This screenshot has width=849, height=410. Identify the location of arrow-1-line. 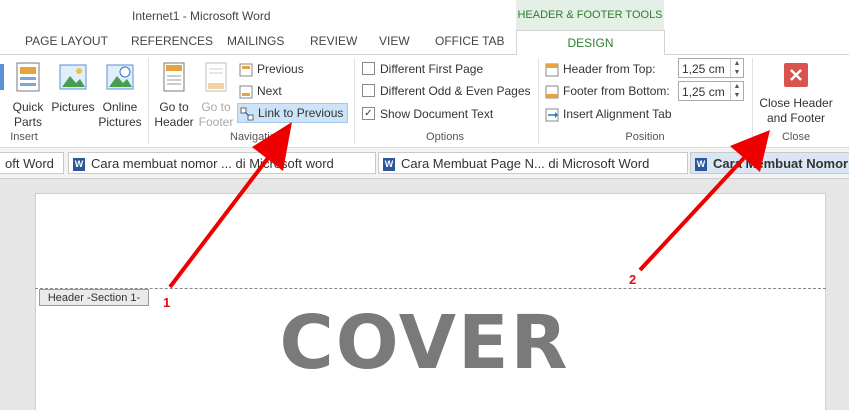
(219, 222).